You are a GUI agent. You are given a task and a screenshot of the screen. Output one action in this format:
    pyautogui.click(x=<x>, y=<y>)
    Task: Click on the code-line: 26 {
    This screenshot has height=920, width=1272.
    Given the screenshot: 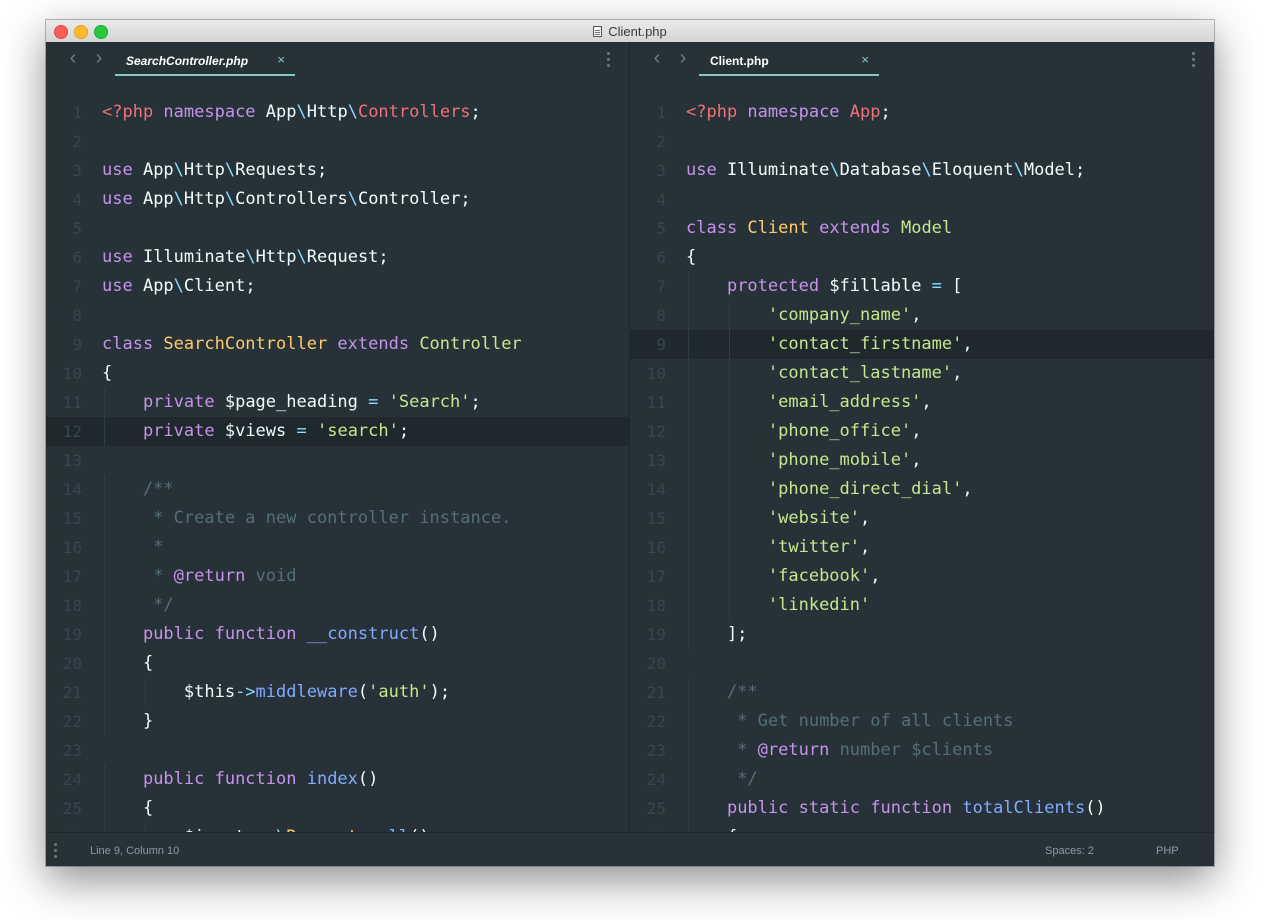 What is the action you would take?
    pyautogui.click(x=922, y=827)
    